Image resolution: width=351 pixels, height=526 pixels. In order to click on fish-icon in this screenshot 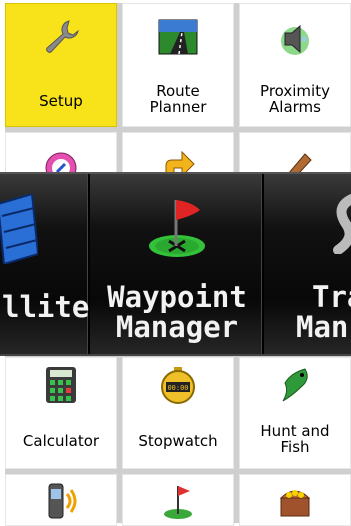, I will do `click(295, 385)`.